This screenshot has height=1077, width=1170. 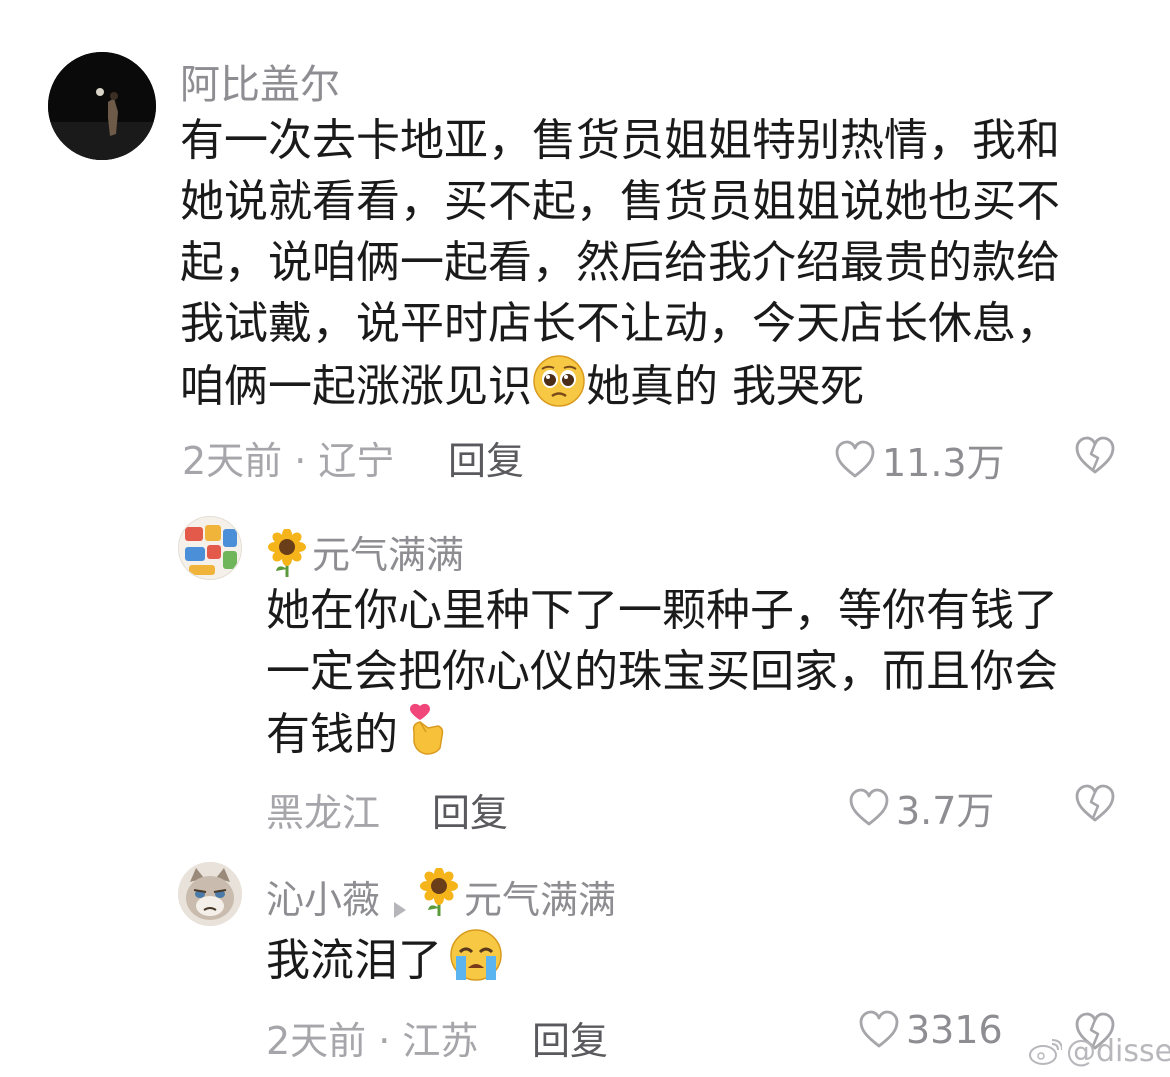 I want to click on comment-line-text: 咱俩一起涨涨见识, so click(x=356, y=386).